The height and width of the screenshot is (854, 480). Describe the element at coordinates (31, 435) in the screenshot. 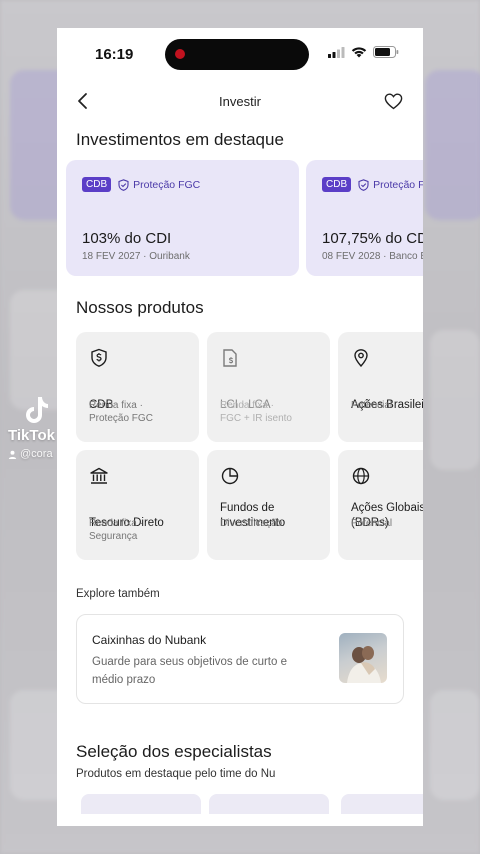

I see `tiktok-brand: TikTok` at that location.